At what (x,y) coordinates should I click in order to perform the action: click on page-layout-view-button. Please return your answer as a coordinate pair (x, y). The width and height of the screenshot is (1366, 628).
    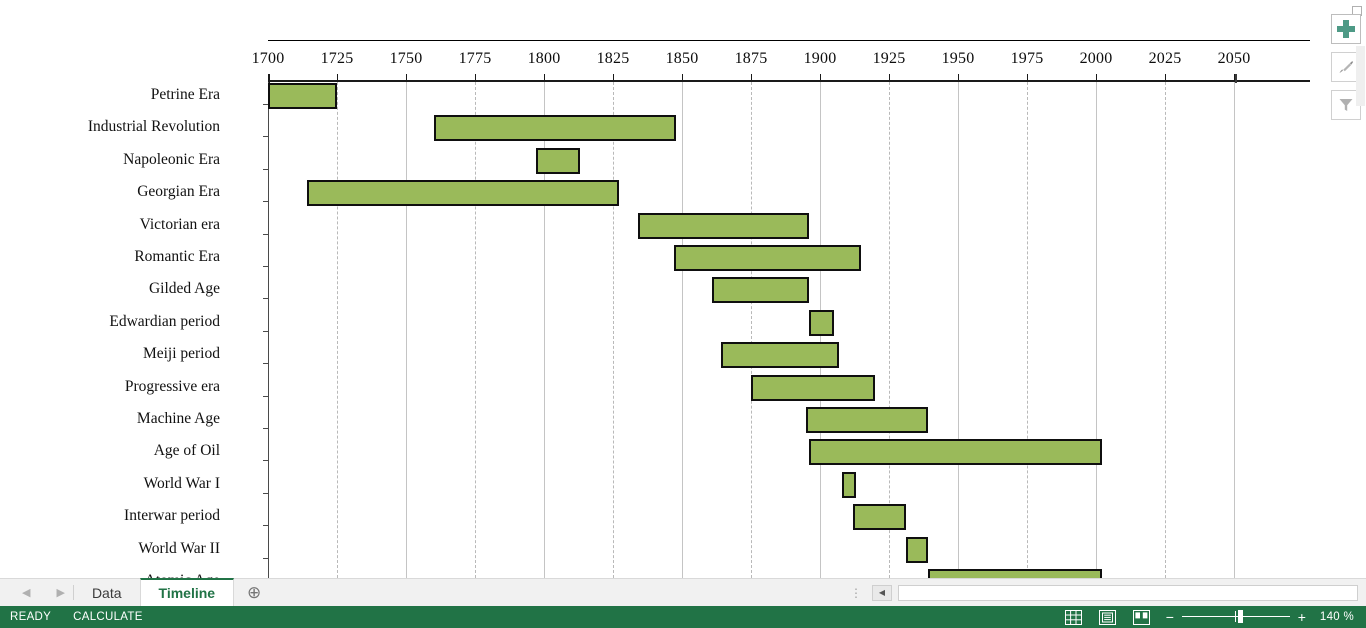
    Looking at the image, I should click on (1107, 617).